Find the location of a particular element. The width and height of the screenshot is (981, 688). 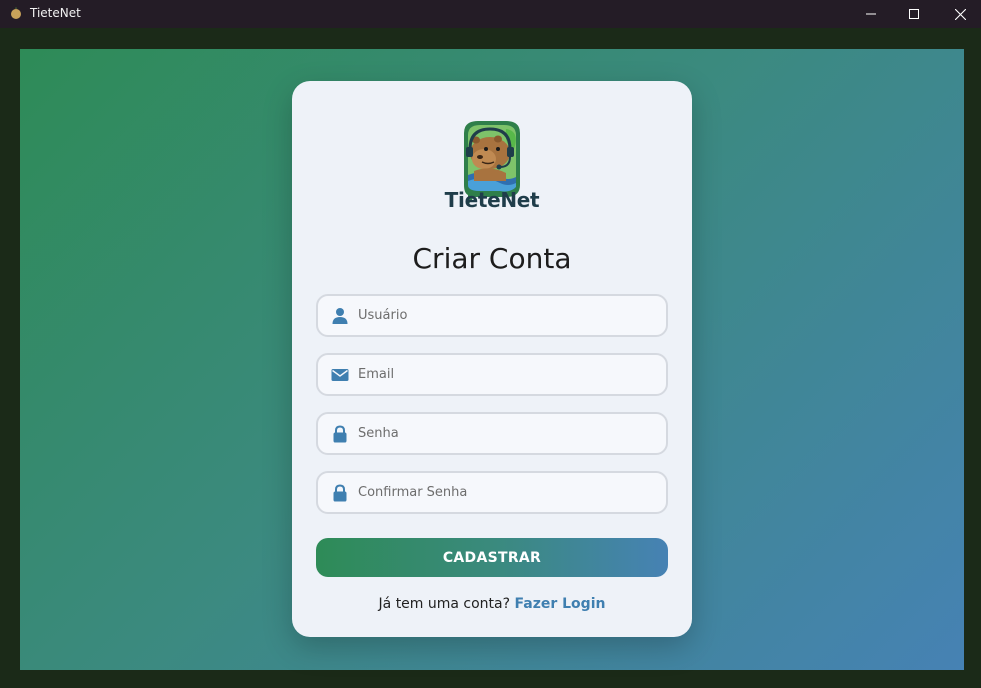

close-button is located at coordinates (959, 14).